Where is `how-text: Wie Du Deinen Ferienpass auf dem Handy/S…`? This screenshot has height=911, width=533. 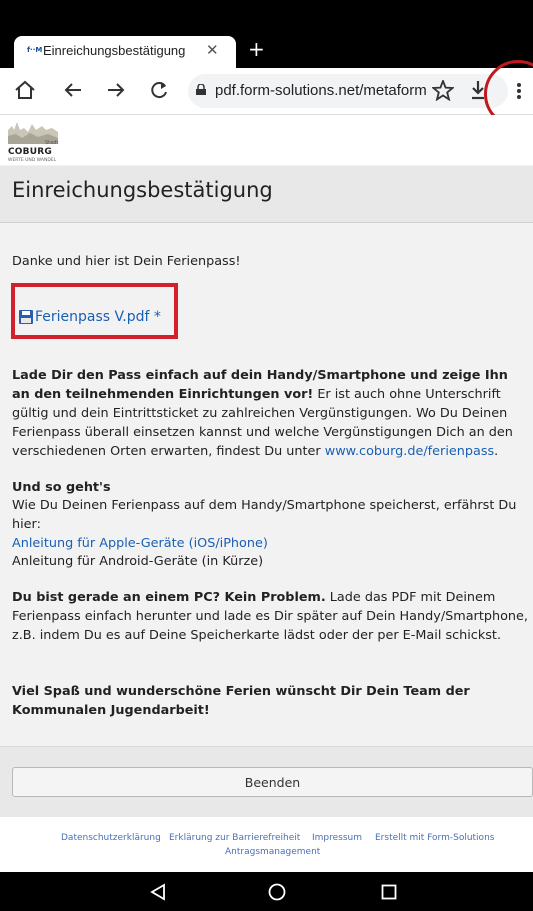
how-text: Wie Du Deinen Ferienpass auf dem Handy/S… is located at coordinates (264, 515).